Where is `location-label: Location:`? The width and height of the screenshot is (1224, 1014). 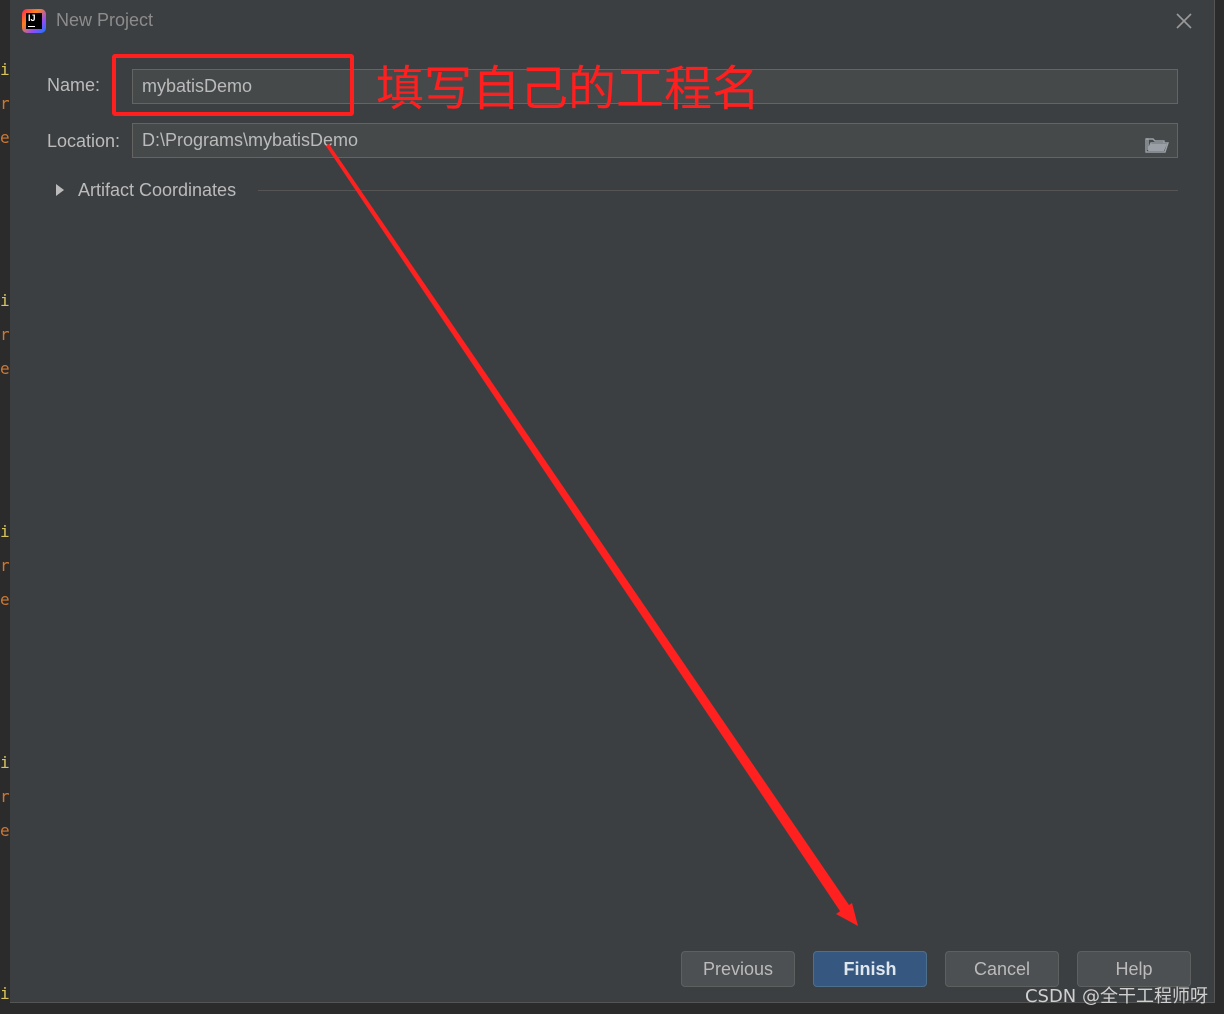
location-label: Location: is located at coordinates (84, 141).